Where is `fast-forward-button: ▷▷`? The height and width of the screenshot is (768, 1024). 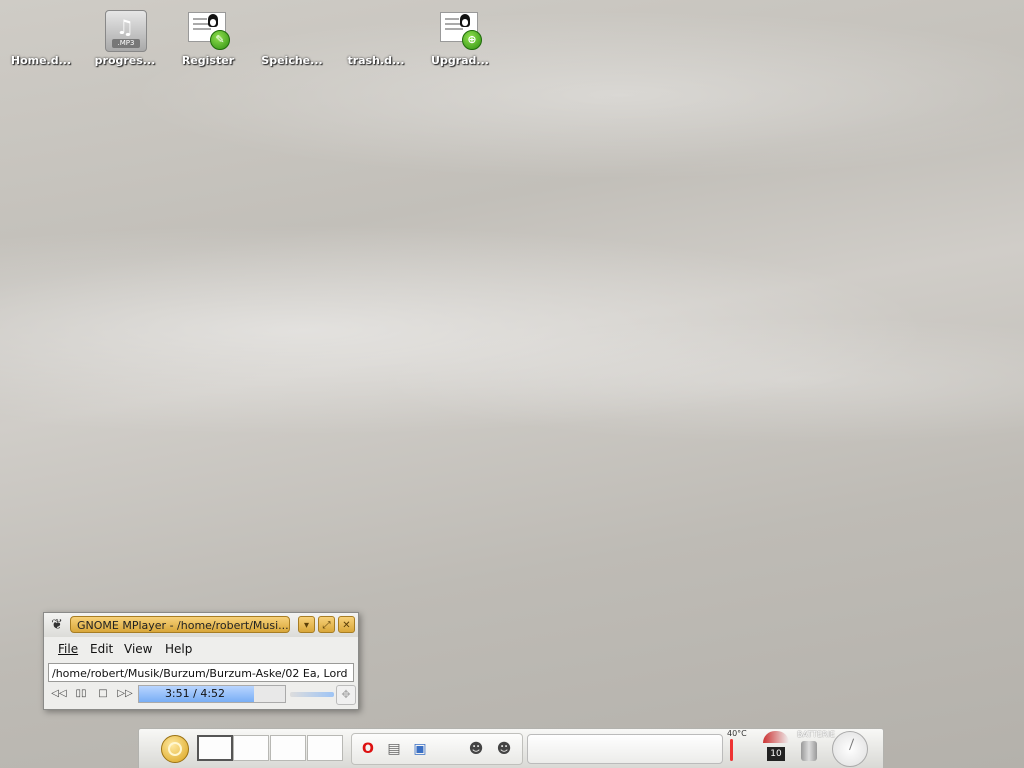 fast-forward-button: ▷▷ is located at coordinates (125, 694).